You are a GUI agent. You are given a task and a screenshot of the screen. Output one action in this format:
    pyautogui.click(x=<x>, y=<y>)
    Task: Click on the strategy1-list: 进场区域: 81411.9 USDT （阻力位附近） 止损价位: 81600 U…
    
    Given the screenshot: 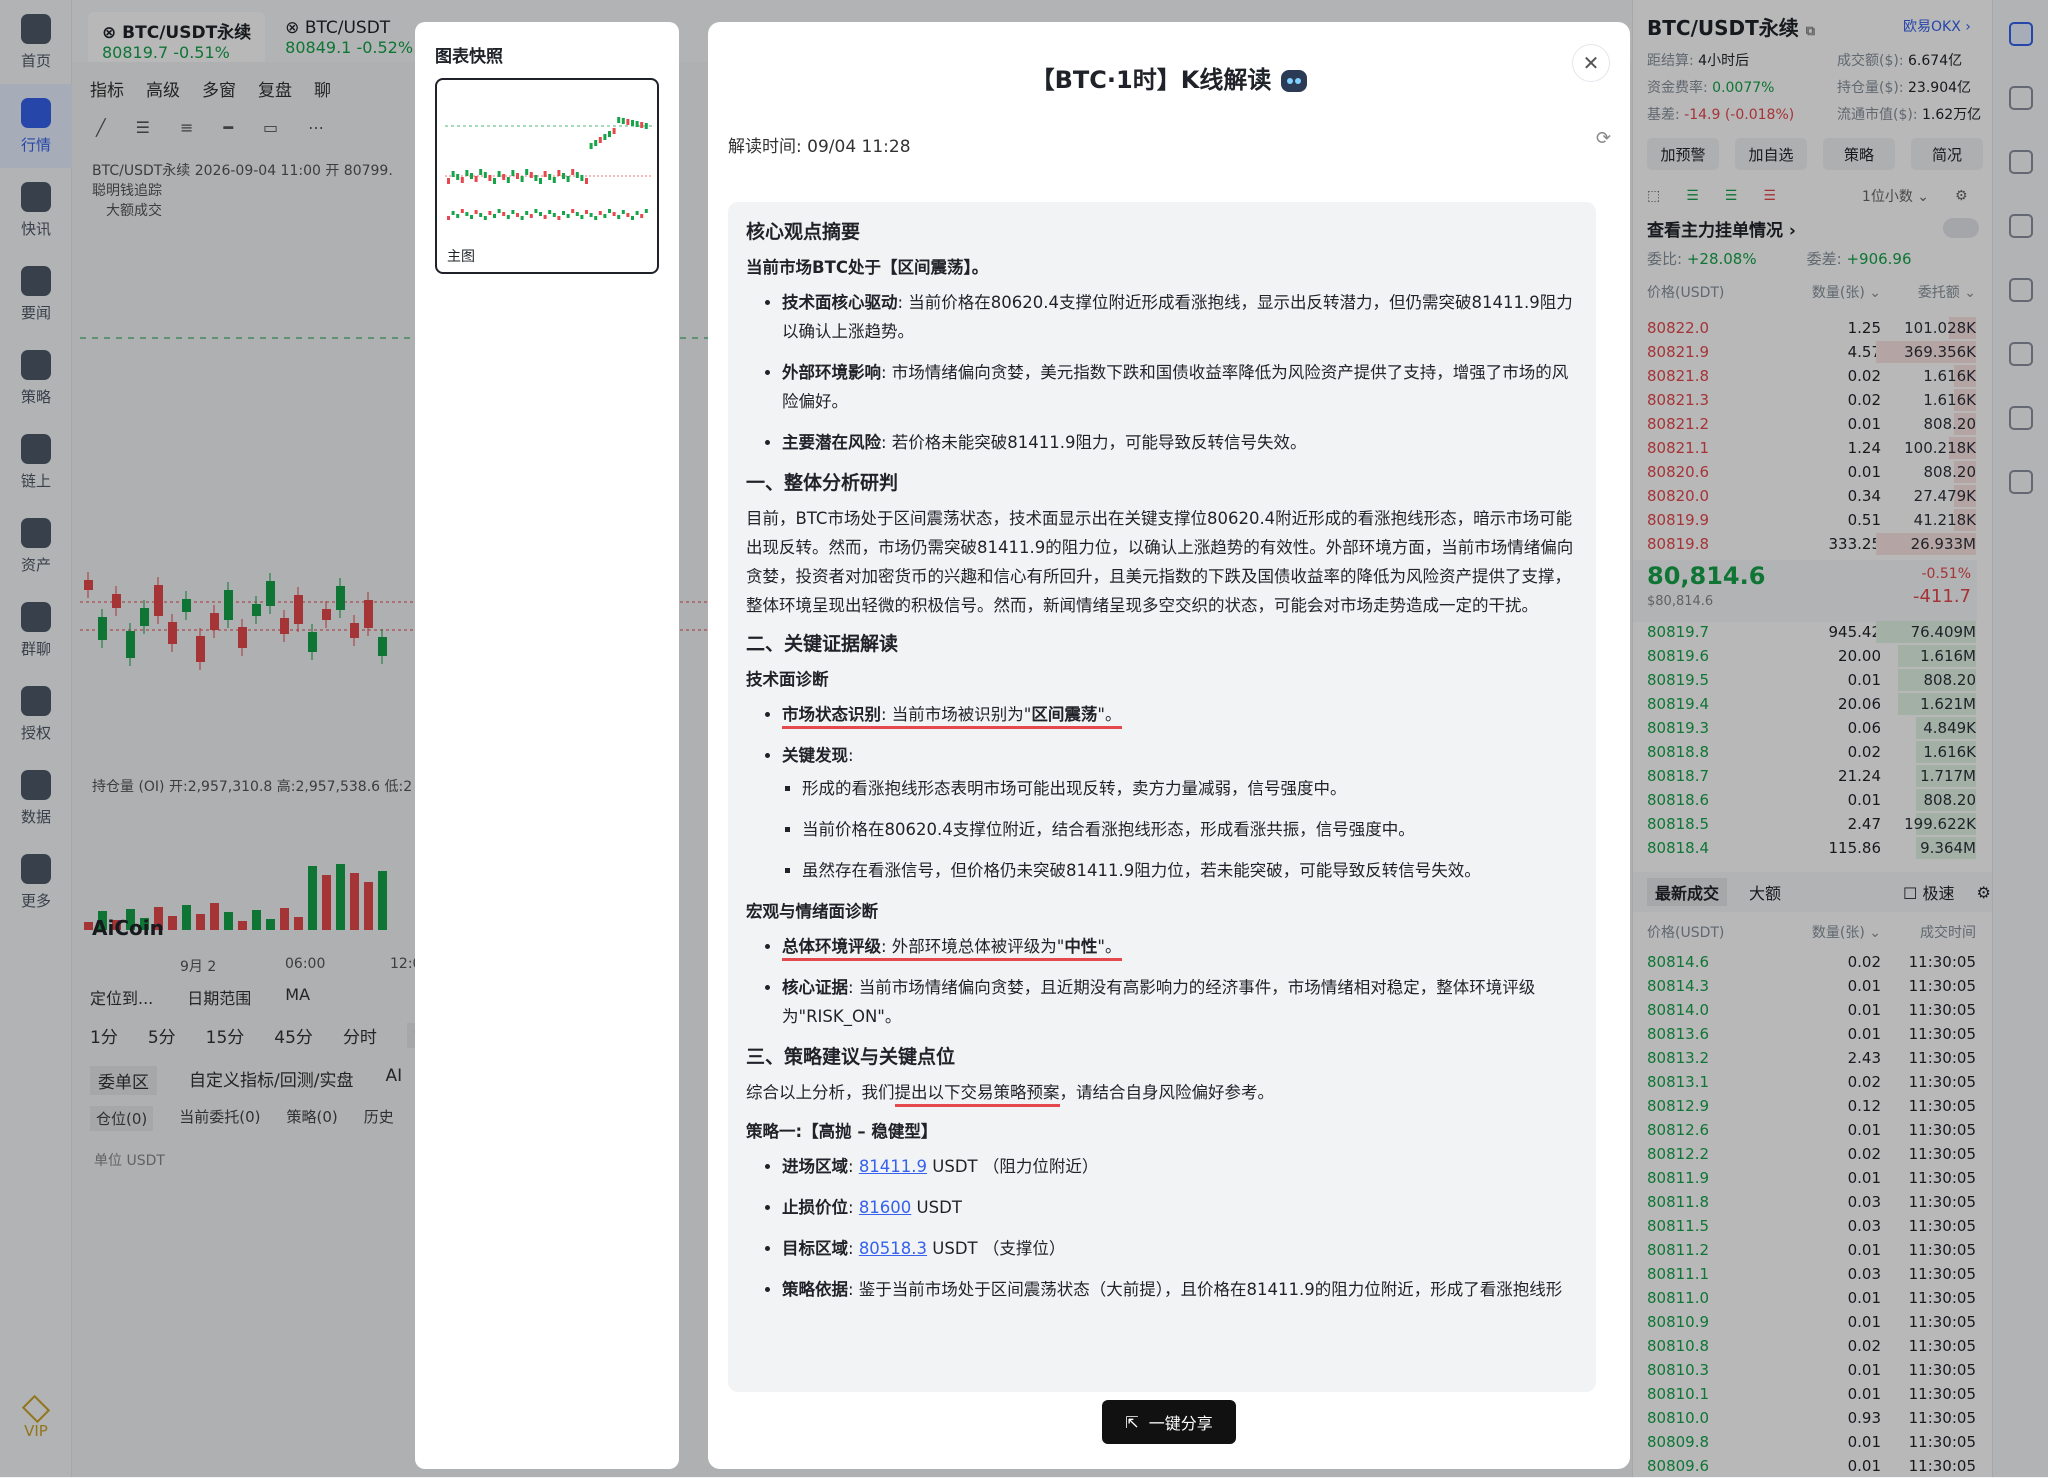 What is the action you would take?
    pyautogui.click(x=1162, y=1228)
    